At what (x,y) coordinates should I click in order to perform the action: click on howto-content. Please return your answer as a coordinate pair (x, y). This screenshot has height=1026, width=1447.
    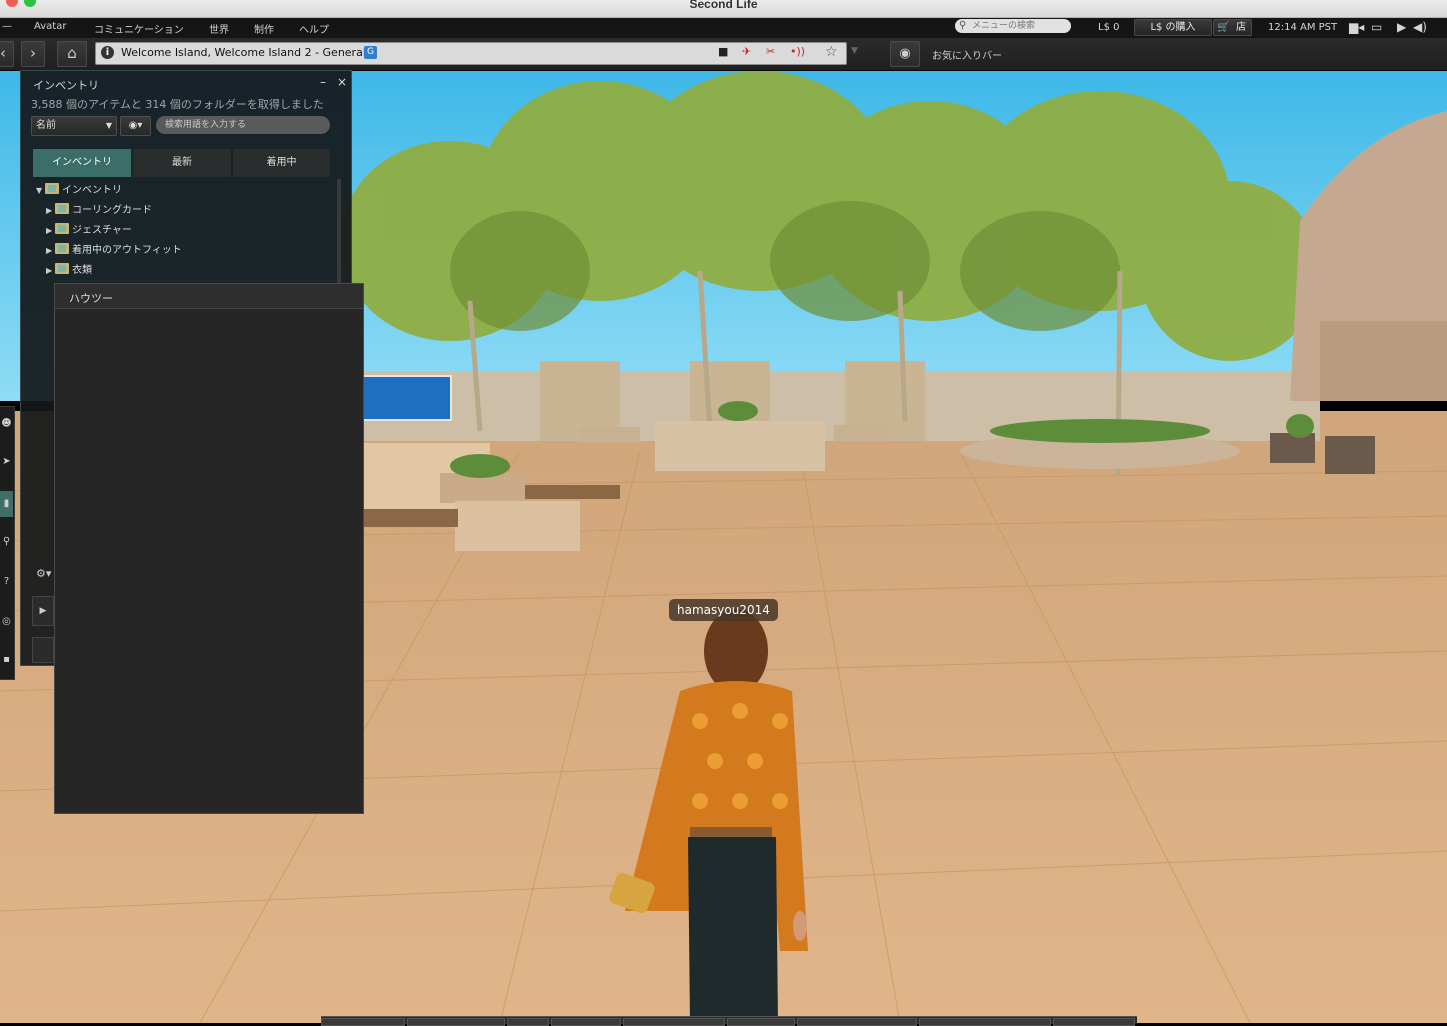
    Looking at the image, I should click on (209, 559).